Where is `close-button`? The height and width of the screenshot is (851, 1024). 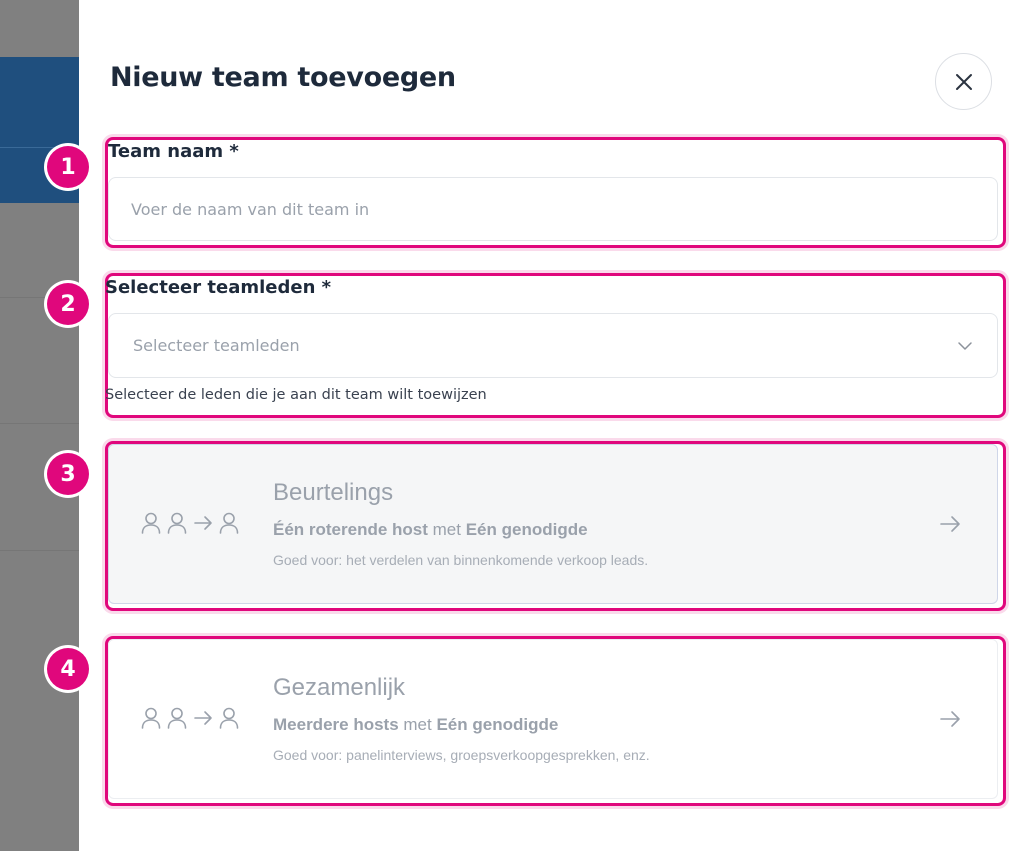
close-button is located at coordinates (963, 81).